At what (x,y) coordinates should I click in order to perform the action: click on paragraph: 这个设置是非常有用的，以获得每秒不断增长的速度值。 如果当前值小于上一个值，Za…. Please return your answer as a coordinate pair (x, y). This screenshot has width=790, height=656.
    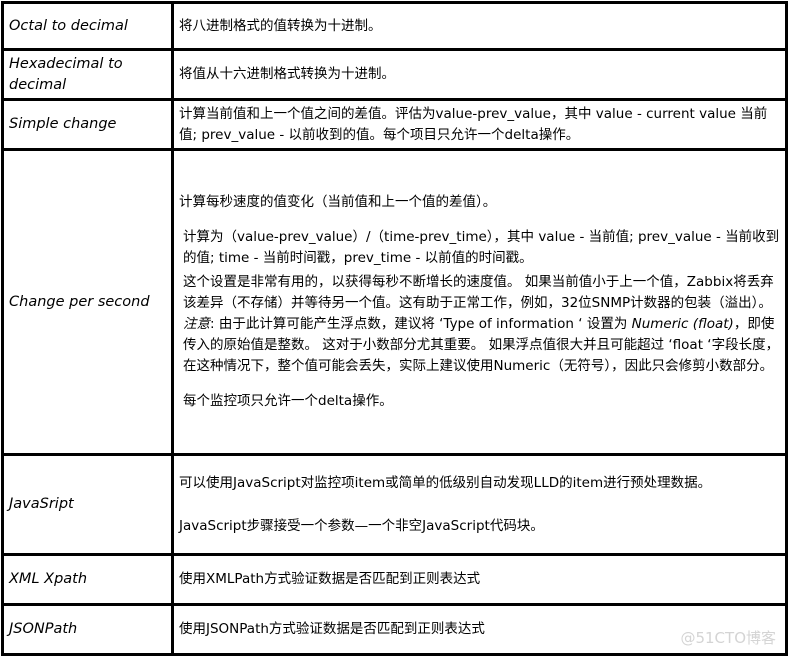
    Looking at the image, I should click on (478, 292).